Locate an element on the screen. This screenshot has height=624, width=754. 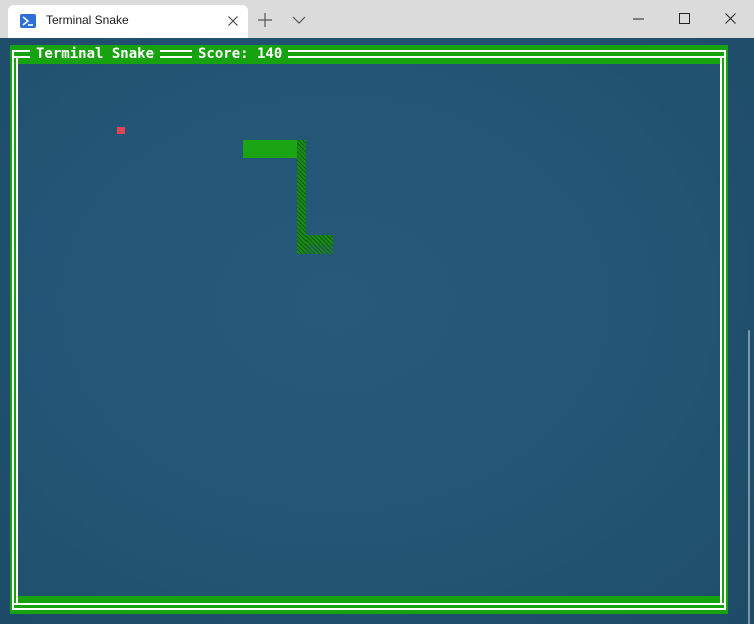
close-tab-icon is located at coordinates (233, 21).